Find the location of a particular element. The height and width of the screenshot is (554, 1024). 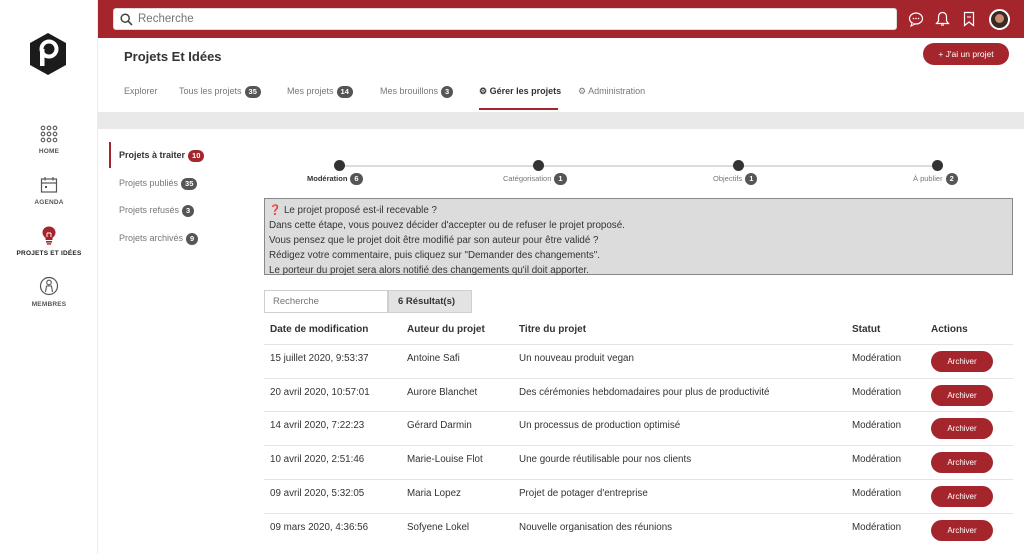

sidebar-item-projets: PROJETS ET IDÉES is located at coordinates (49, 241).